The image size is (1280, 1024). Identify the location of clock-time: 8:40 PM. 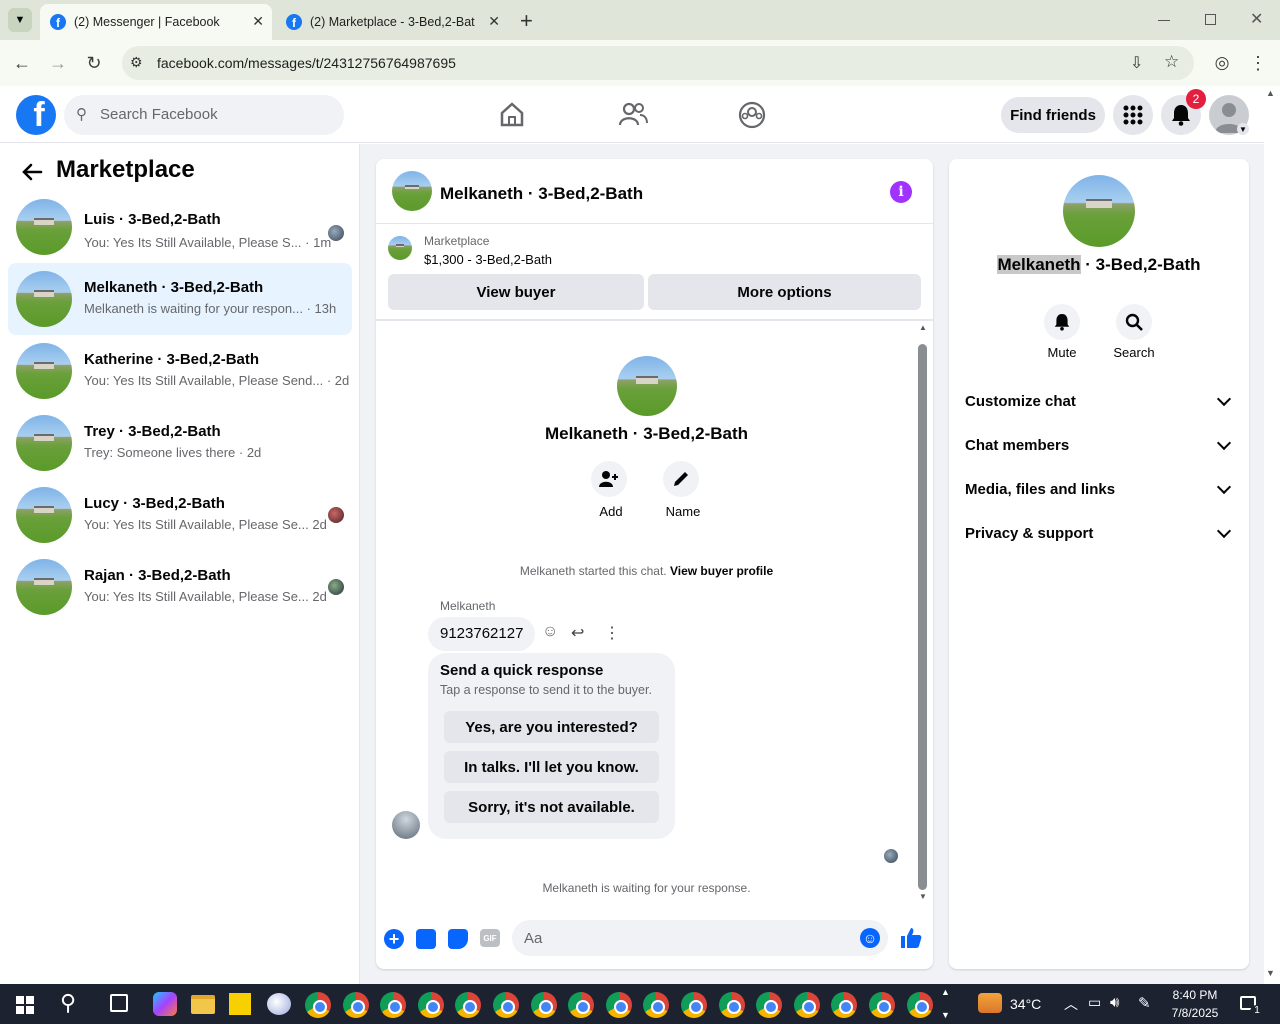
(1195, 995).